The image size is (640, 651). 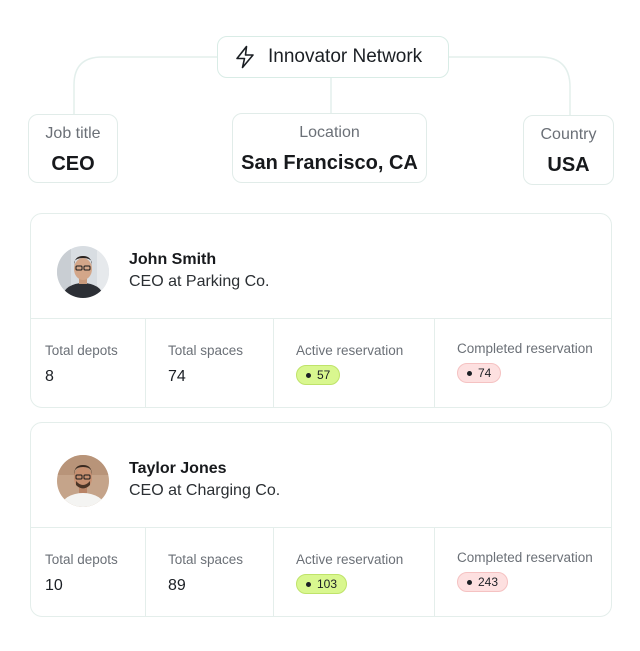 I want to click on job-title-card: Job title CEO, so click(x=73, y=148).